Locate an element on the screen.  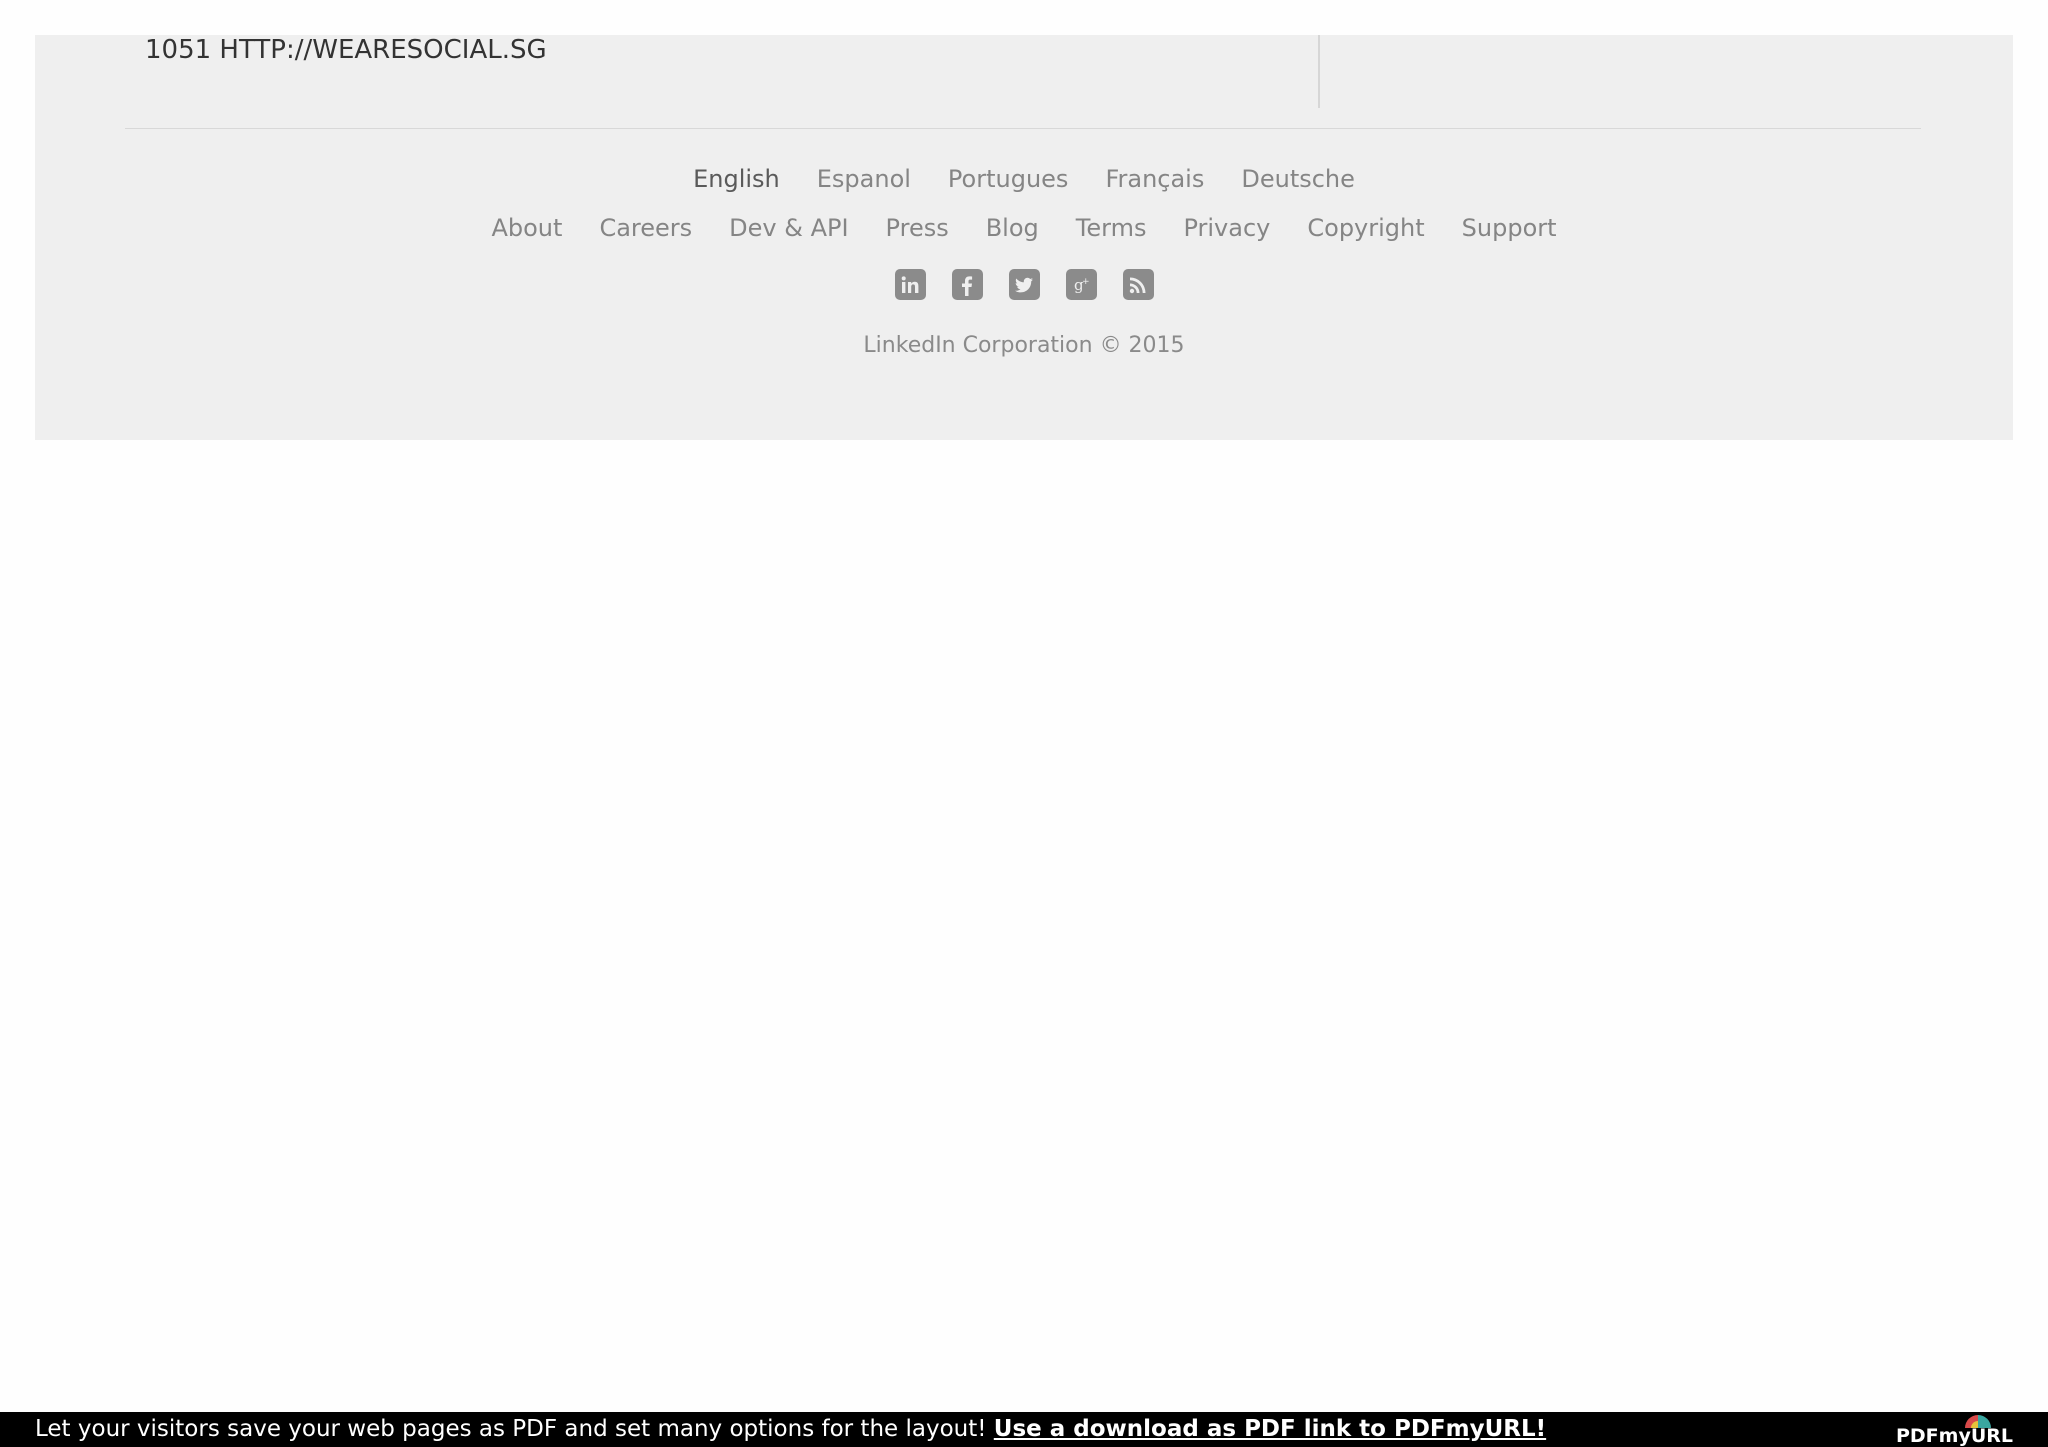
language-deutsche: Deutsche is located at coordinates (1298, 179).